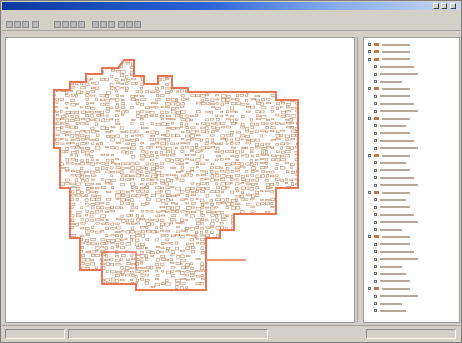 The height and width of the screenshot is (343, 462). Describe the element at coordinates (436, 6) in the screenshot. I see `minimize-button` at that location.